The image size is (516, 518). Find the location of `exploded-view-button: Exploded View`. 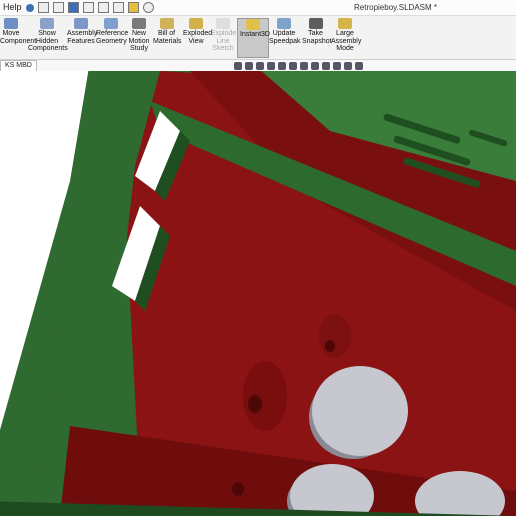

exploded-view-button: Exploded View is located at coordinates (198, 31).